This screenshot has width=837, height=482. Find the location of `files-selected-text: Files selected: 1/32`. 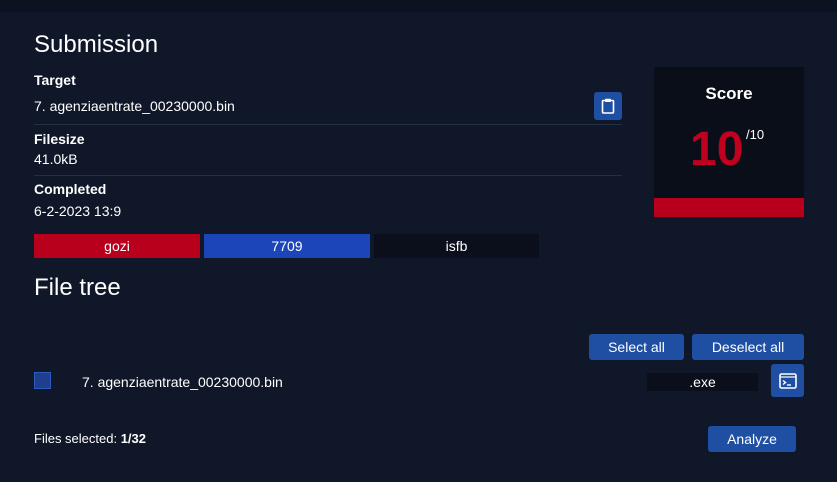

files-selected-text: Files selected: 1/32 is located at coordinates (90, 438).